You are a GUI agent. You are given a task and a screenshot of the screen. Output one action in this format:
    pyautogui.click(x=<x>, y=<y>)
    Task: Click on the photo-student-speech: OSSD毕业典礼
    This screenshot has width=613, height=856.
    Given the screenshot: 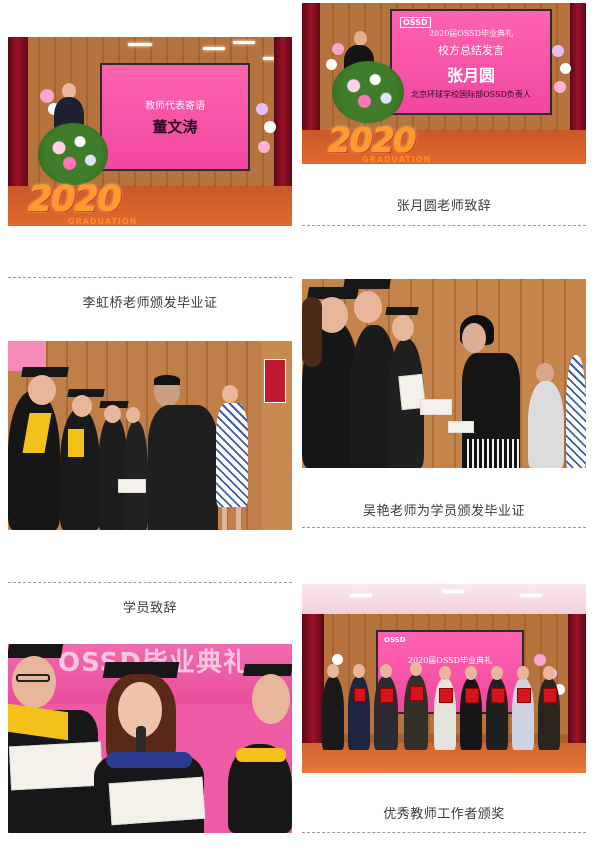 What is the action you would take?
    pyautogui.click(x=150, y=738)
    